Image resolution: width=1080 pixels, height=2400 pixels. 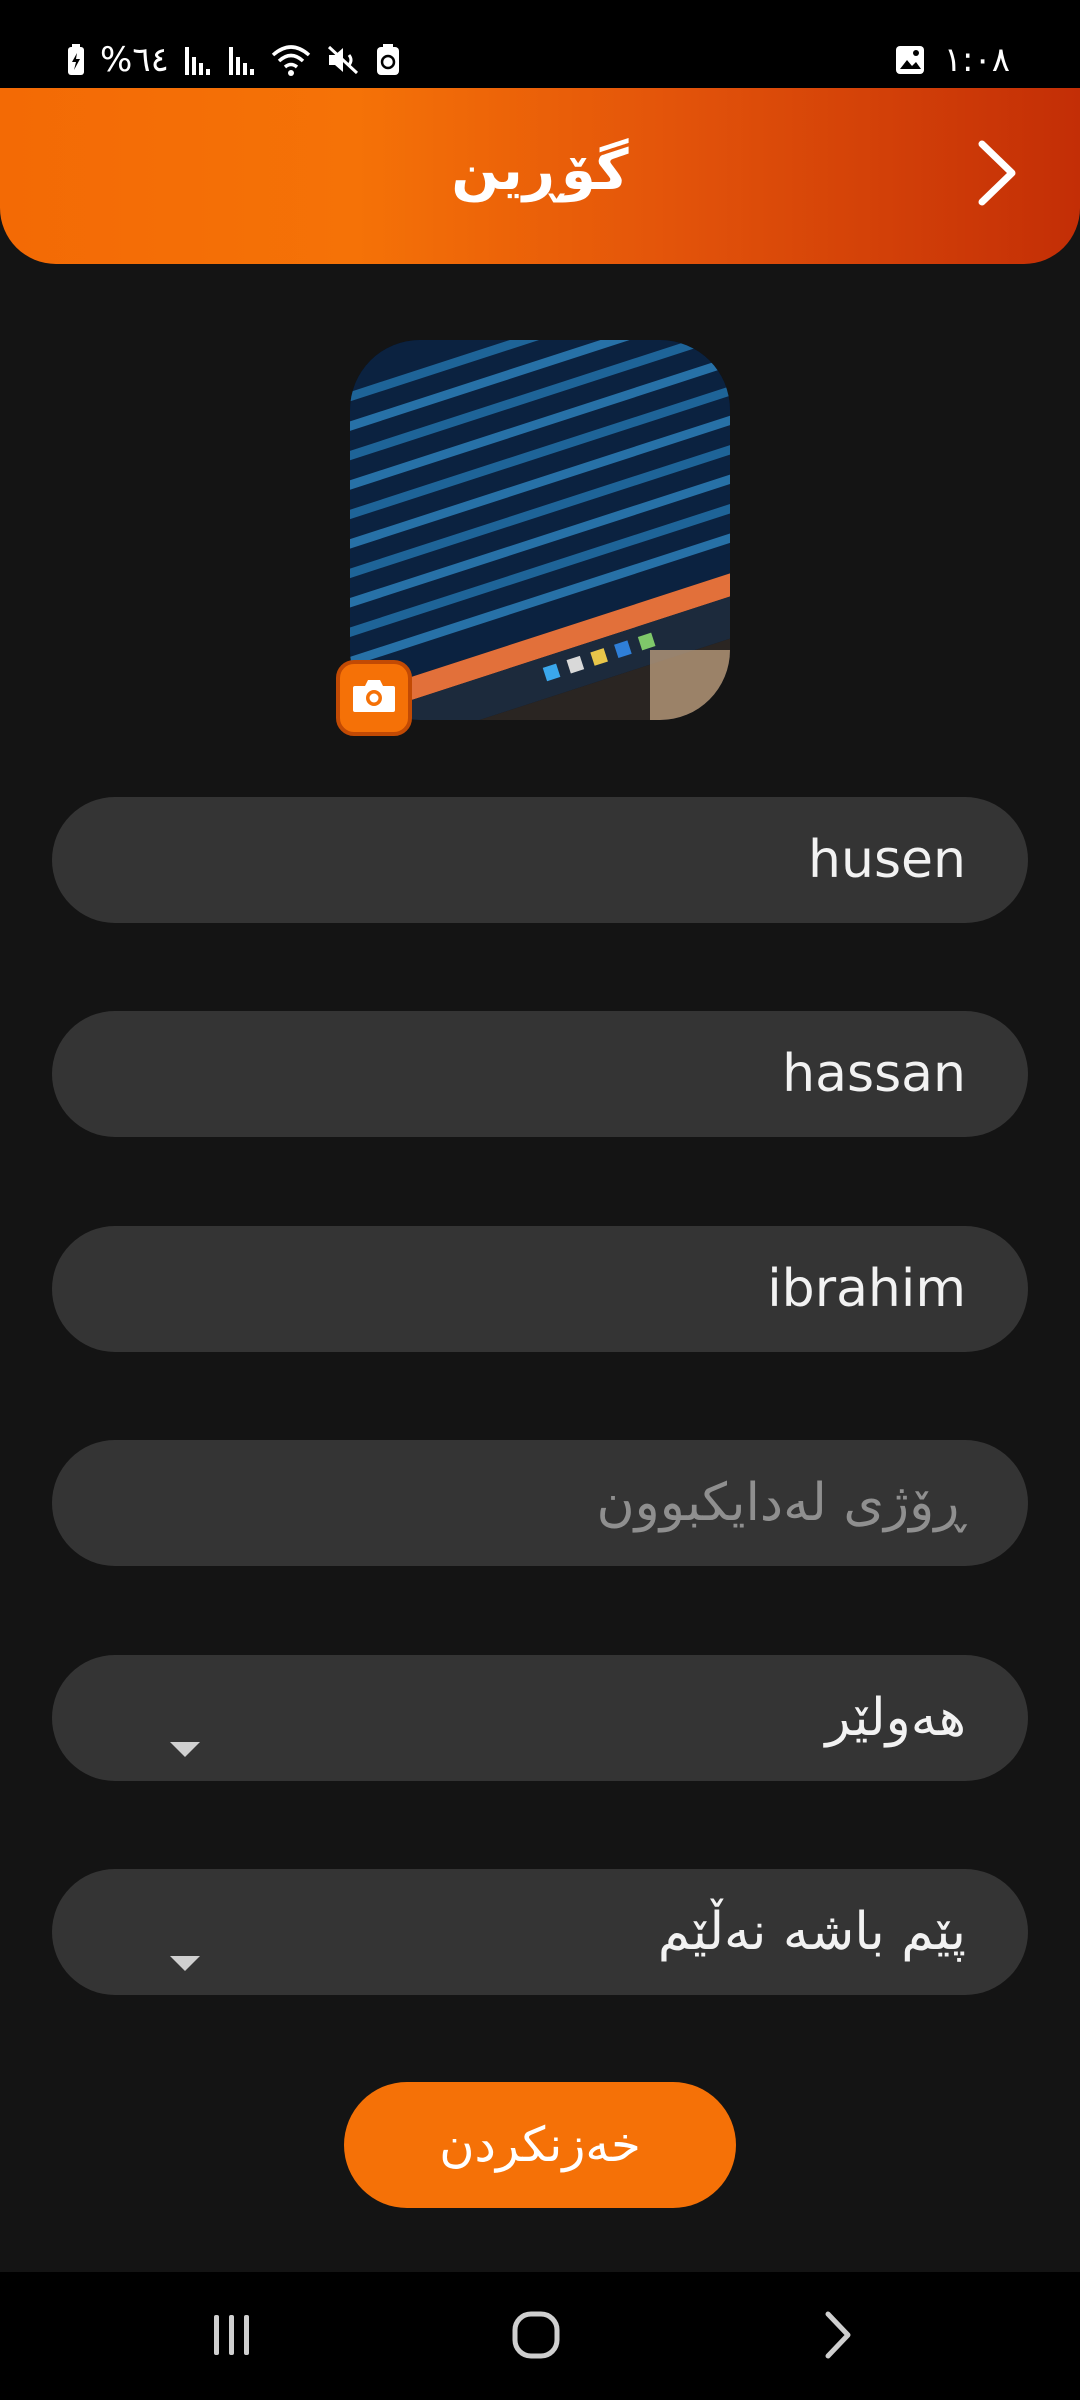 I want to click on app-header: گۆڕین, so click(x=540, y=176).